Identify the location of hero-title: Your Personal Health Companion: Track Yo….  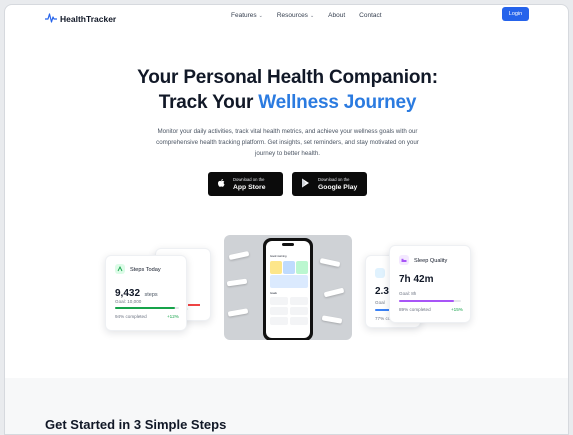
(286, 90).